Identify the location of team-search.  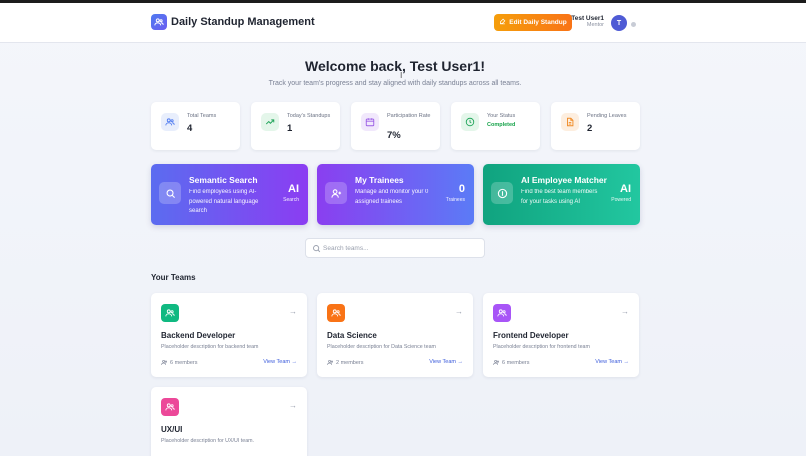
(395, 248).